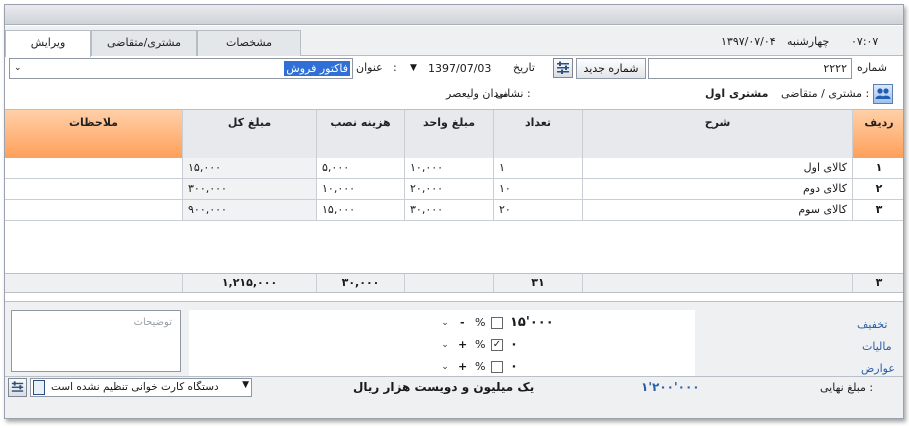 The height and width of the screenshot is (428, 909). Describe the element at coordinates (877, 346) in the screenshot. I see `tax-label: مالیات` at that location.